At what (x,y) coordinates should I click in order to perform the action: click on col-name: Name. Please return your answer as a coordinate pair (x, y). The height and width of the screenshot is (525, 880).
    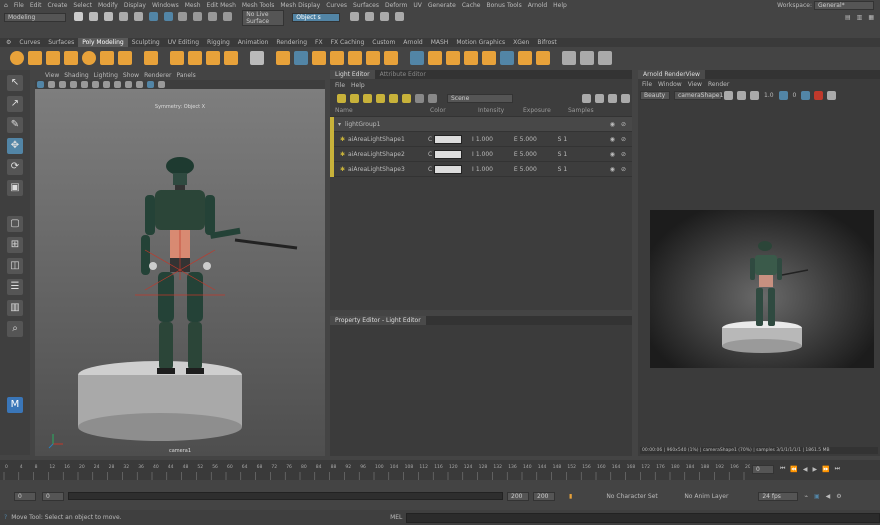
    Looking at the image, I should click on (382, 110).